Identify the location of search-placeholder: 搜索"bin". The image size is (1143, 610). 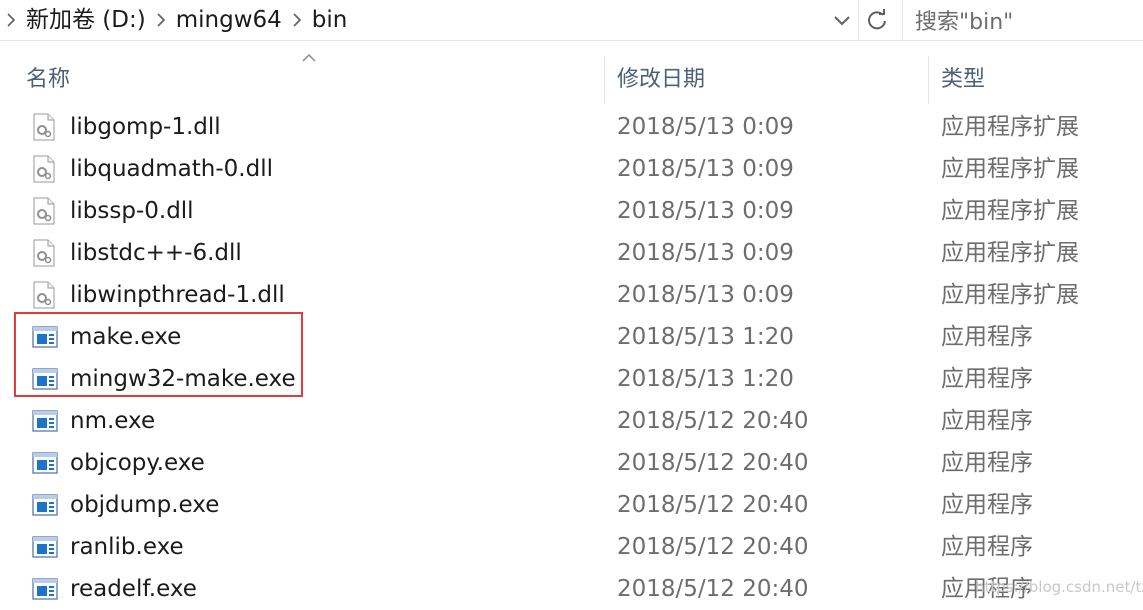
(964, 22).